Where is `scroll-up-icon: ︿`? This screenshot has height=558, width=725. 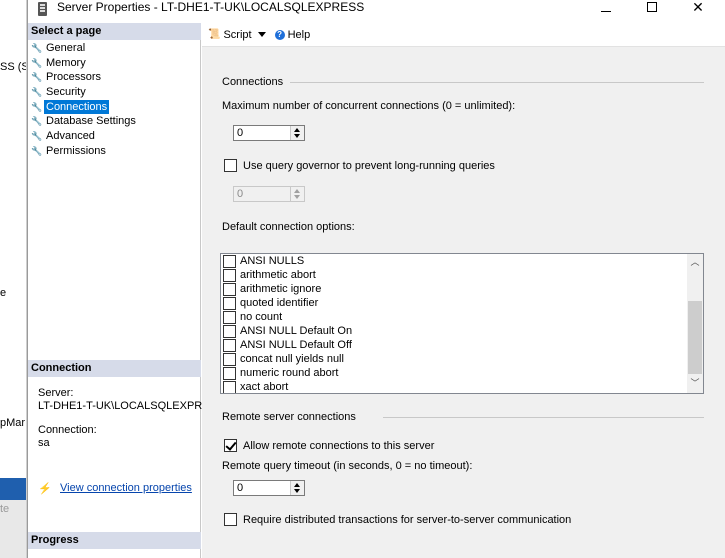 scroll-up-icon: ︿ is located at coordinates (695, 262).